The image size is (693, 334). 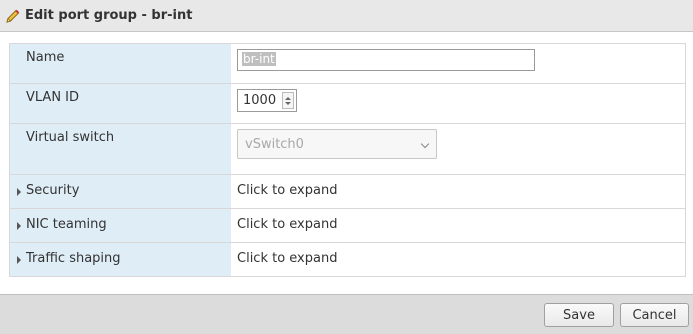 What do you see at coordinates (13, 16) in the screenshot?
I see `pencil-icon` at bounding box center [13, 16].